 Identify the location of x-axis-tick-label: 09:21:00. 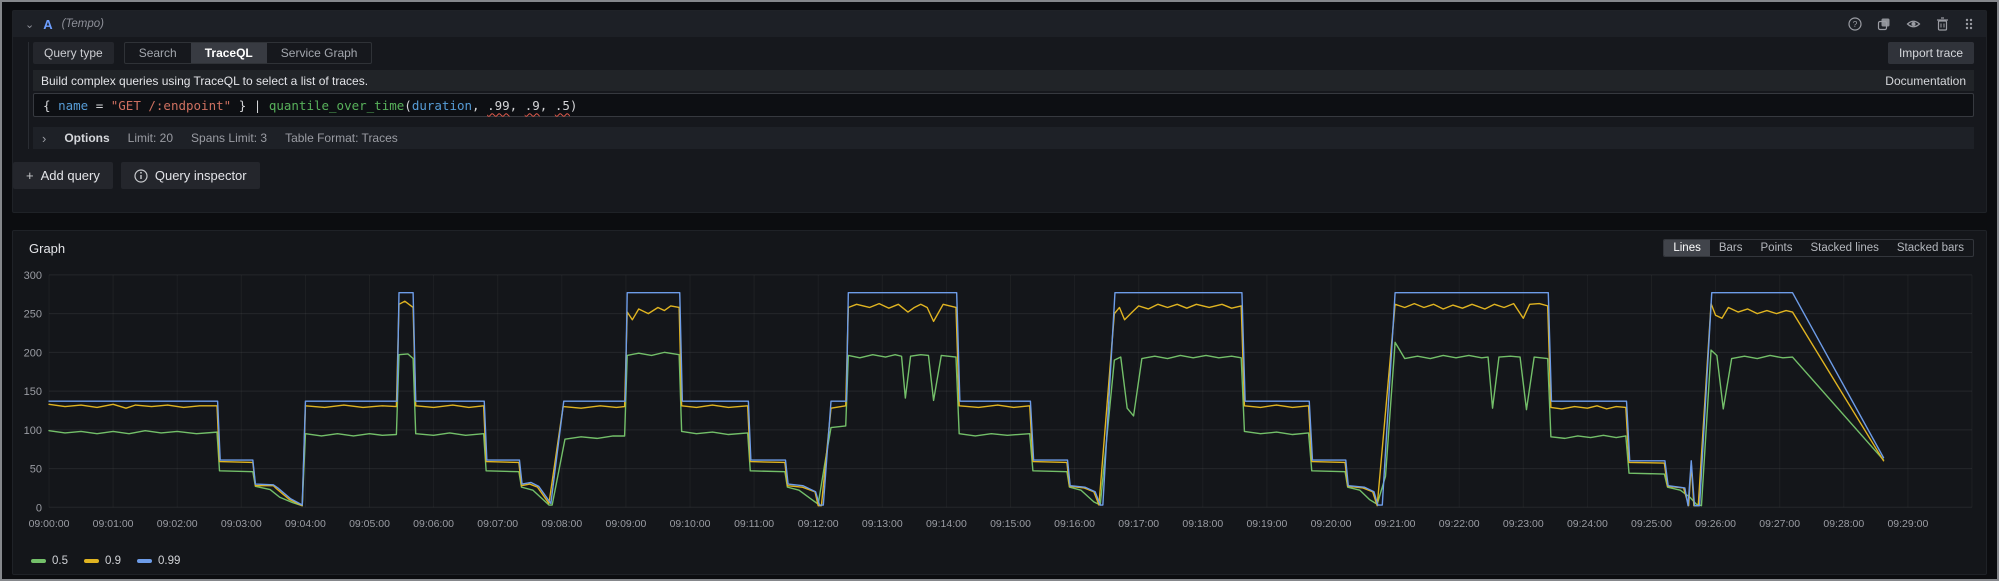
(1395, 524).